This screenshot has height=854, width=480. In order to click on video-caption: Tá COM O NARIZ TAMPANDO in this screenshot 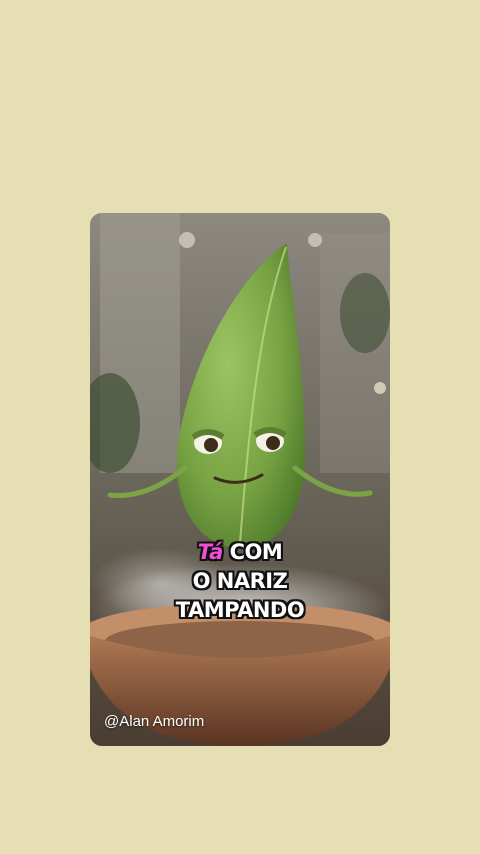, I will do `click(240, 581)`.